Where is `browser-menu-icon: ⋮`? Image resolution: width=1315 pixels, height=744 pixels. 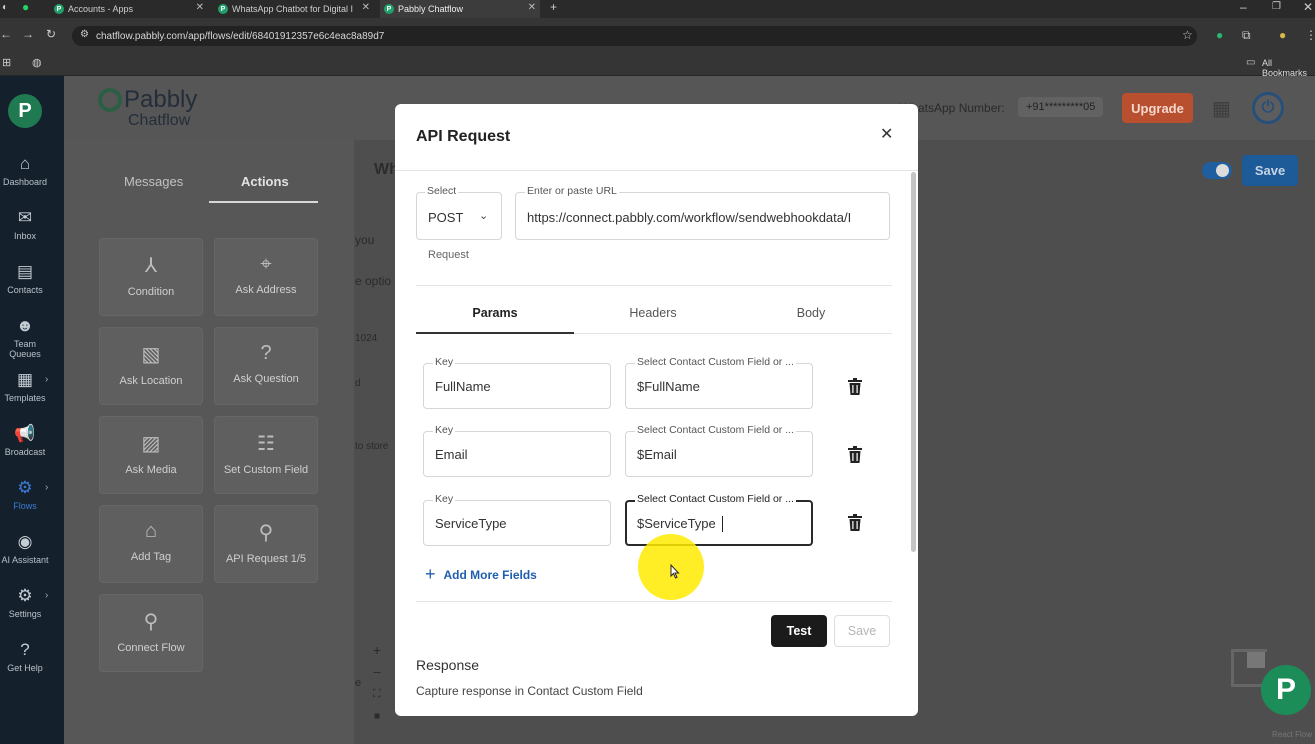
browser-menu-icon: ⋮ is located at coordinates (1310, 35).